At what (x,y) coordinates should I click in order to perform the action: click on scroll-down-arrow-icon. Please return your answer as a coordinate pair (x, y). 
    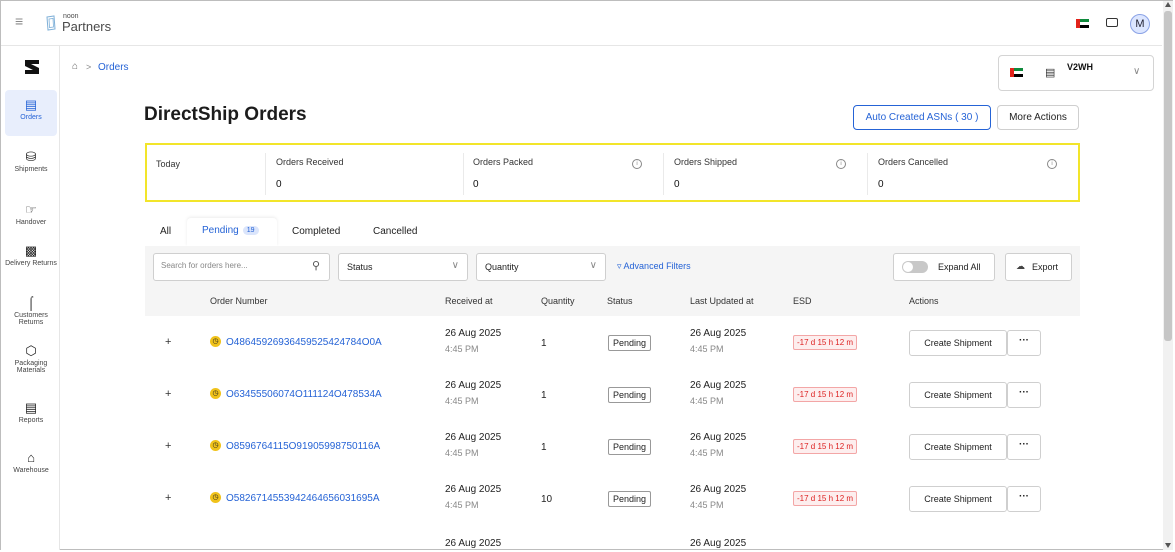
    Looking at the image, I should click on (1168, 545).